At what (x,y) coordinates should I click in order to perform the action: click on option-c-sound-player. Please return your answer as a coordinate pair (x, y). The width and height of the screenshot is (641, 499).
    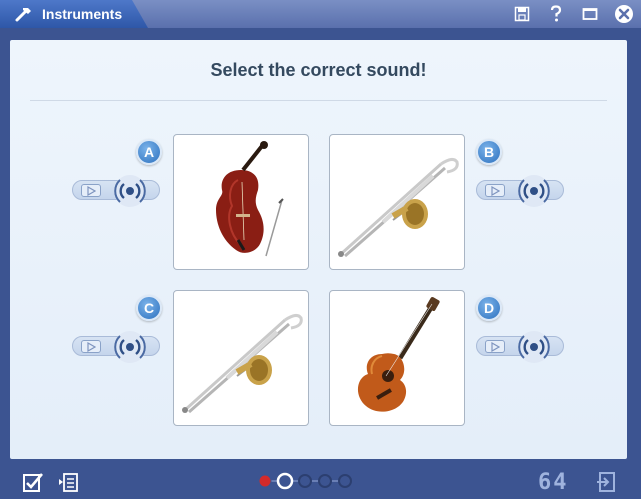
    Looking at the image, I should click on (118, 346).